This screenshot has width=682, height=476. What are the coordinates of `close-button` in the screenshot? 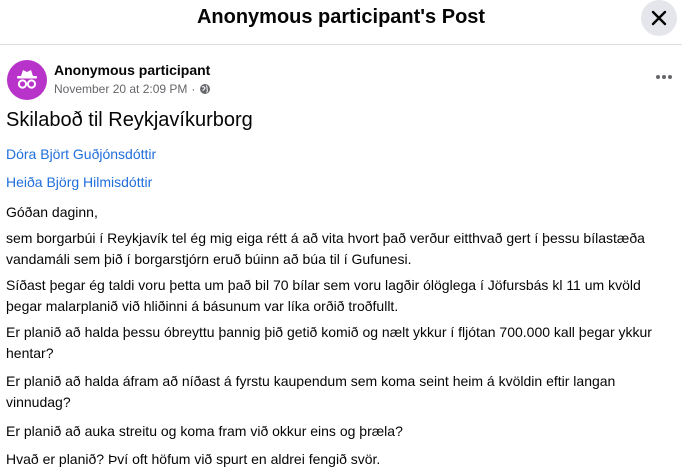 It's located at (659, 18).